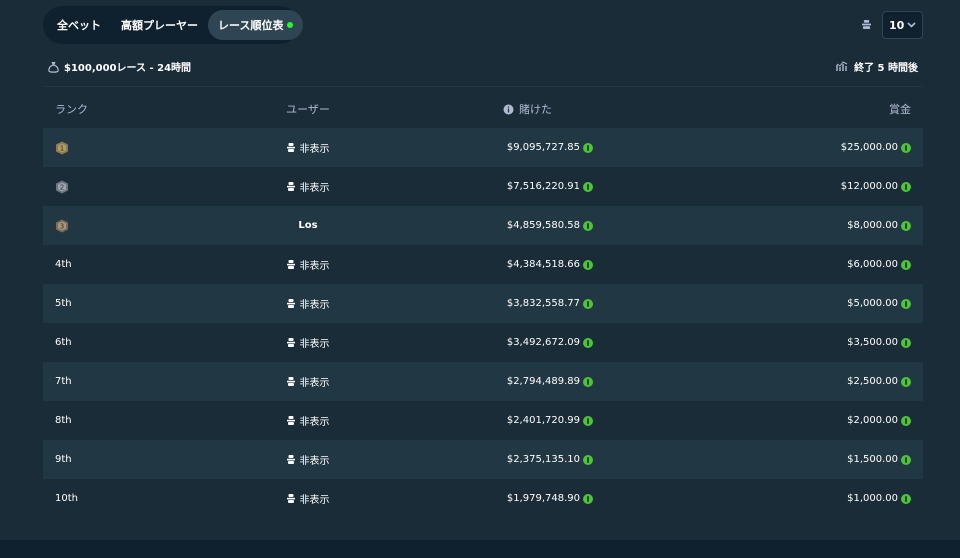 This screenshot has height=558, width=960. I want to click on rank-label: 6th, so click(63, 342).